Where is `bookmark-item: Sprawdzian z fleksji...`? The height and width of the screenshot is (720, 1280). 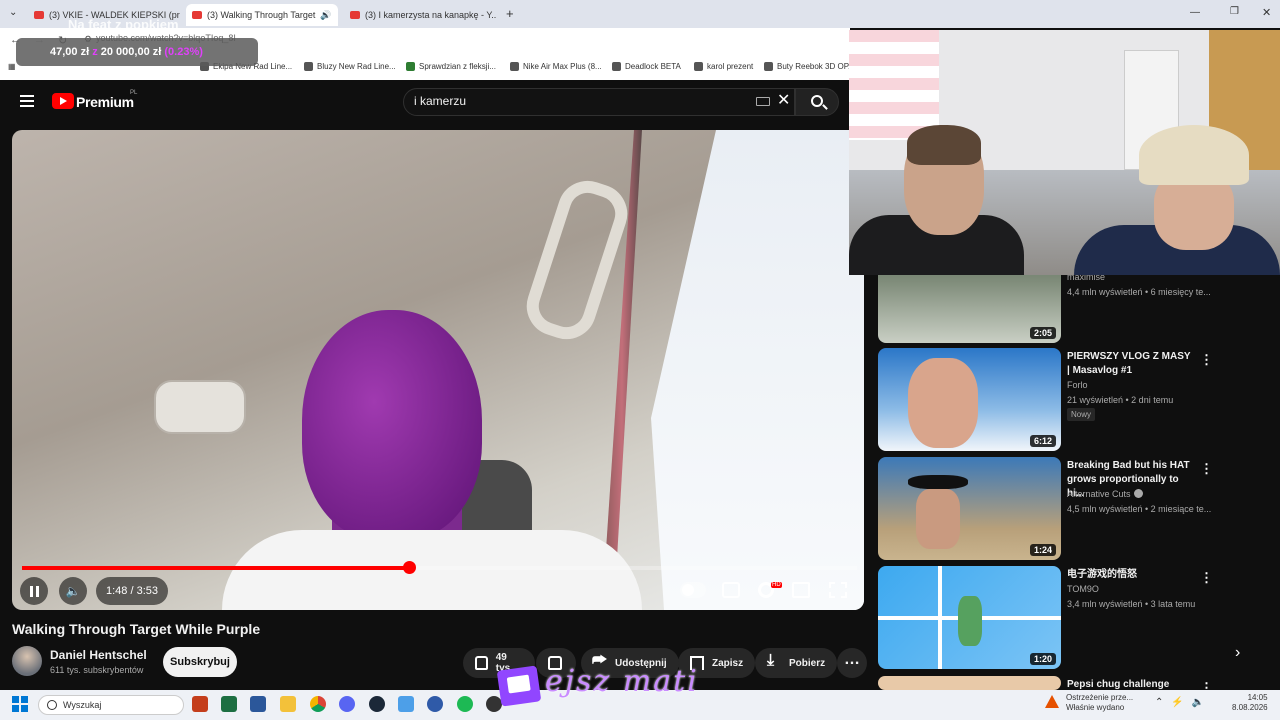 bookmark-item: Sprawdzian z fleksji... is located at coordinates (451, 66).